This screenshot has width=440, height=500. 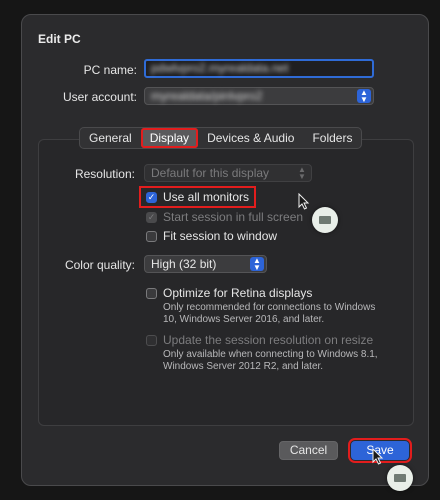 I want to click on cancel-button: Cancel, so click(x=308, y=450).